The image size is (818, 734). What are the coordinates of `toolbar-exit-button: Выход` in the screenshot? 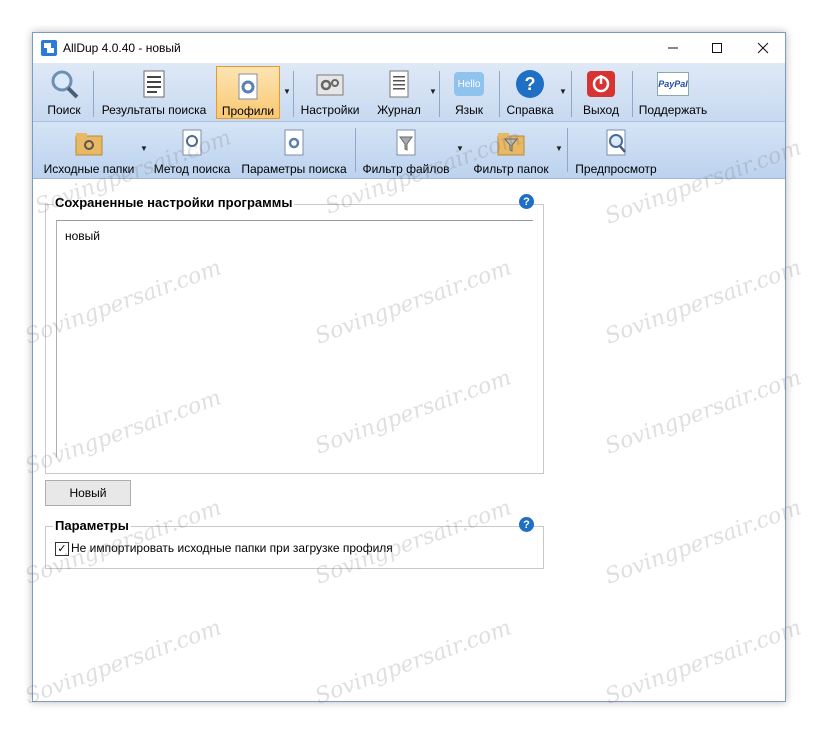 It's located at (601, 92).